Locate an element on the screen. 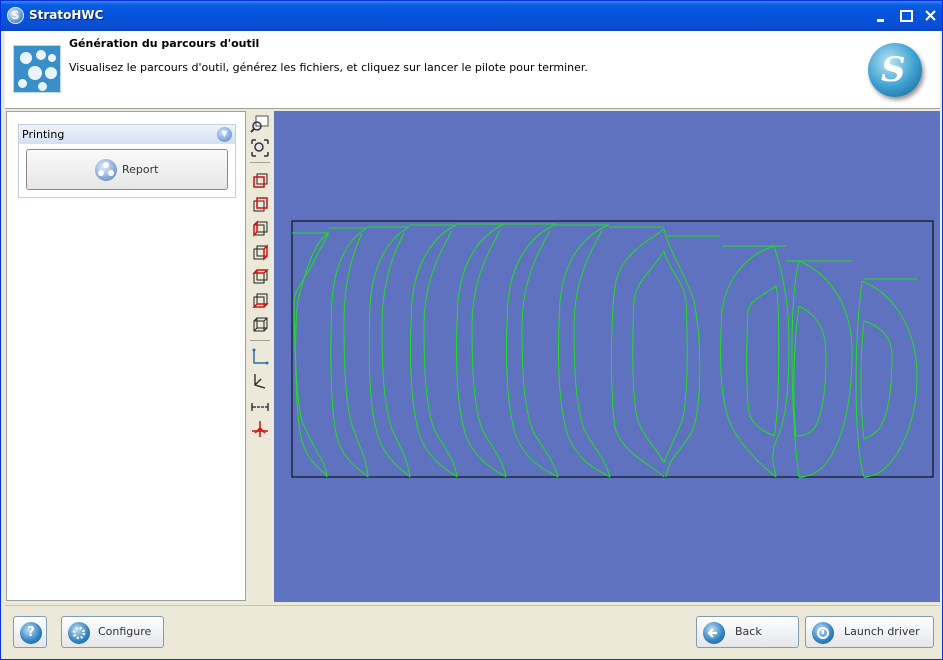  axes-xy-icon is located at coordinates (260, 357).